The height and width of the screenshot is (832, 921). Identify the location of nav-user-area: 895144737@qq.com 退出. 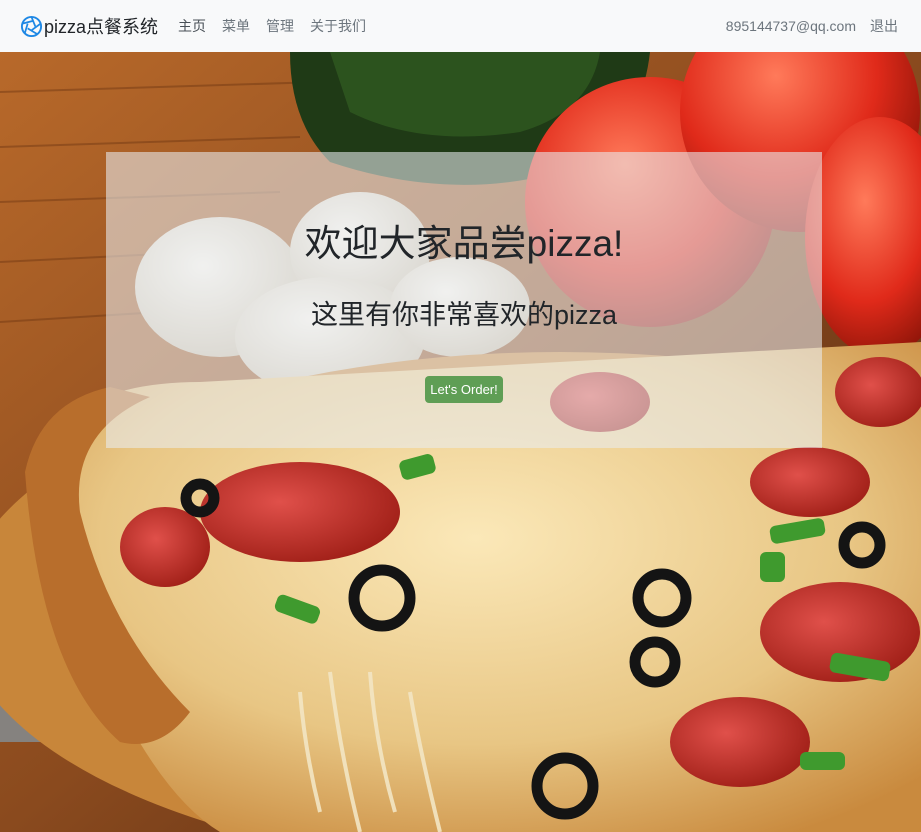
(812, 26).